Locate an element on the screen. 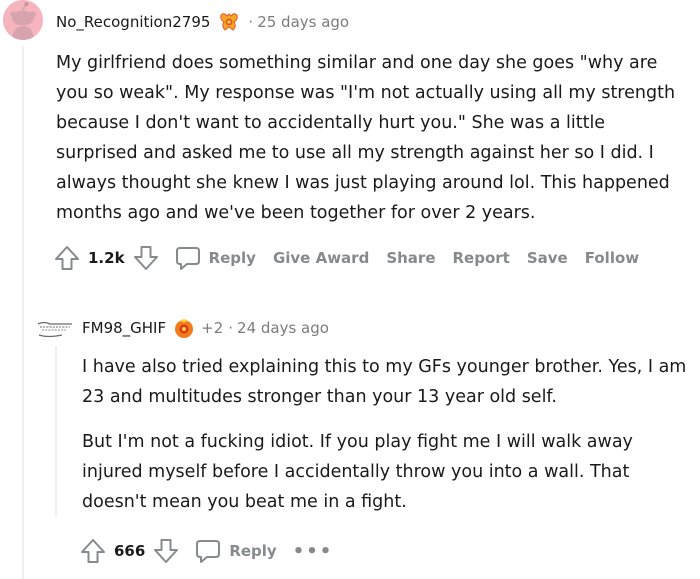 The image size is (700, 579). follow-button: Follow is located at coordinates (612, 258).